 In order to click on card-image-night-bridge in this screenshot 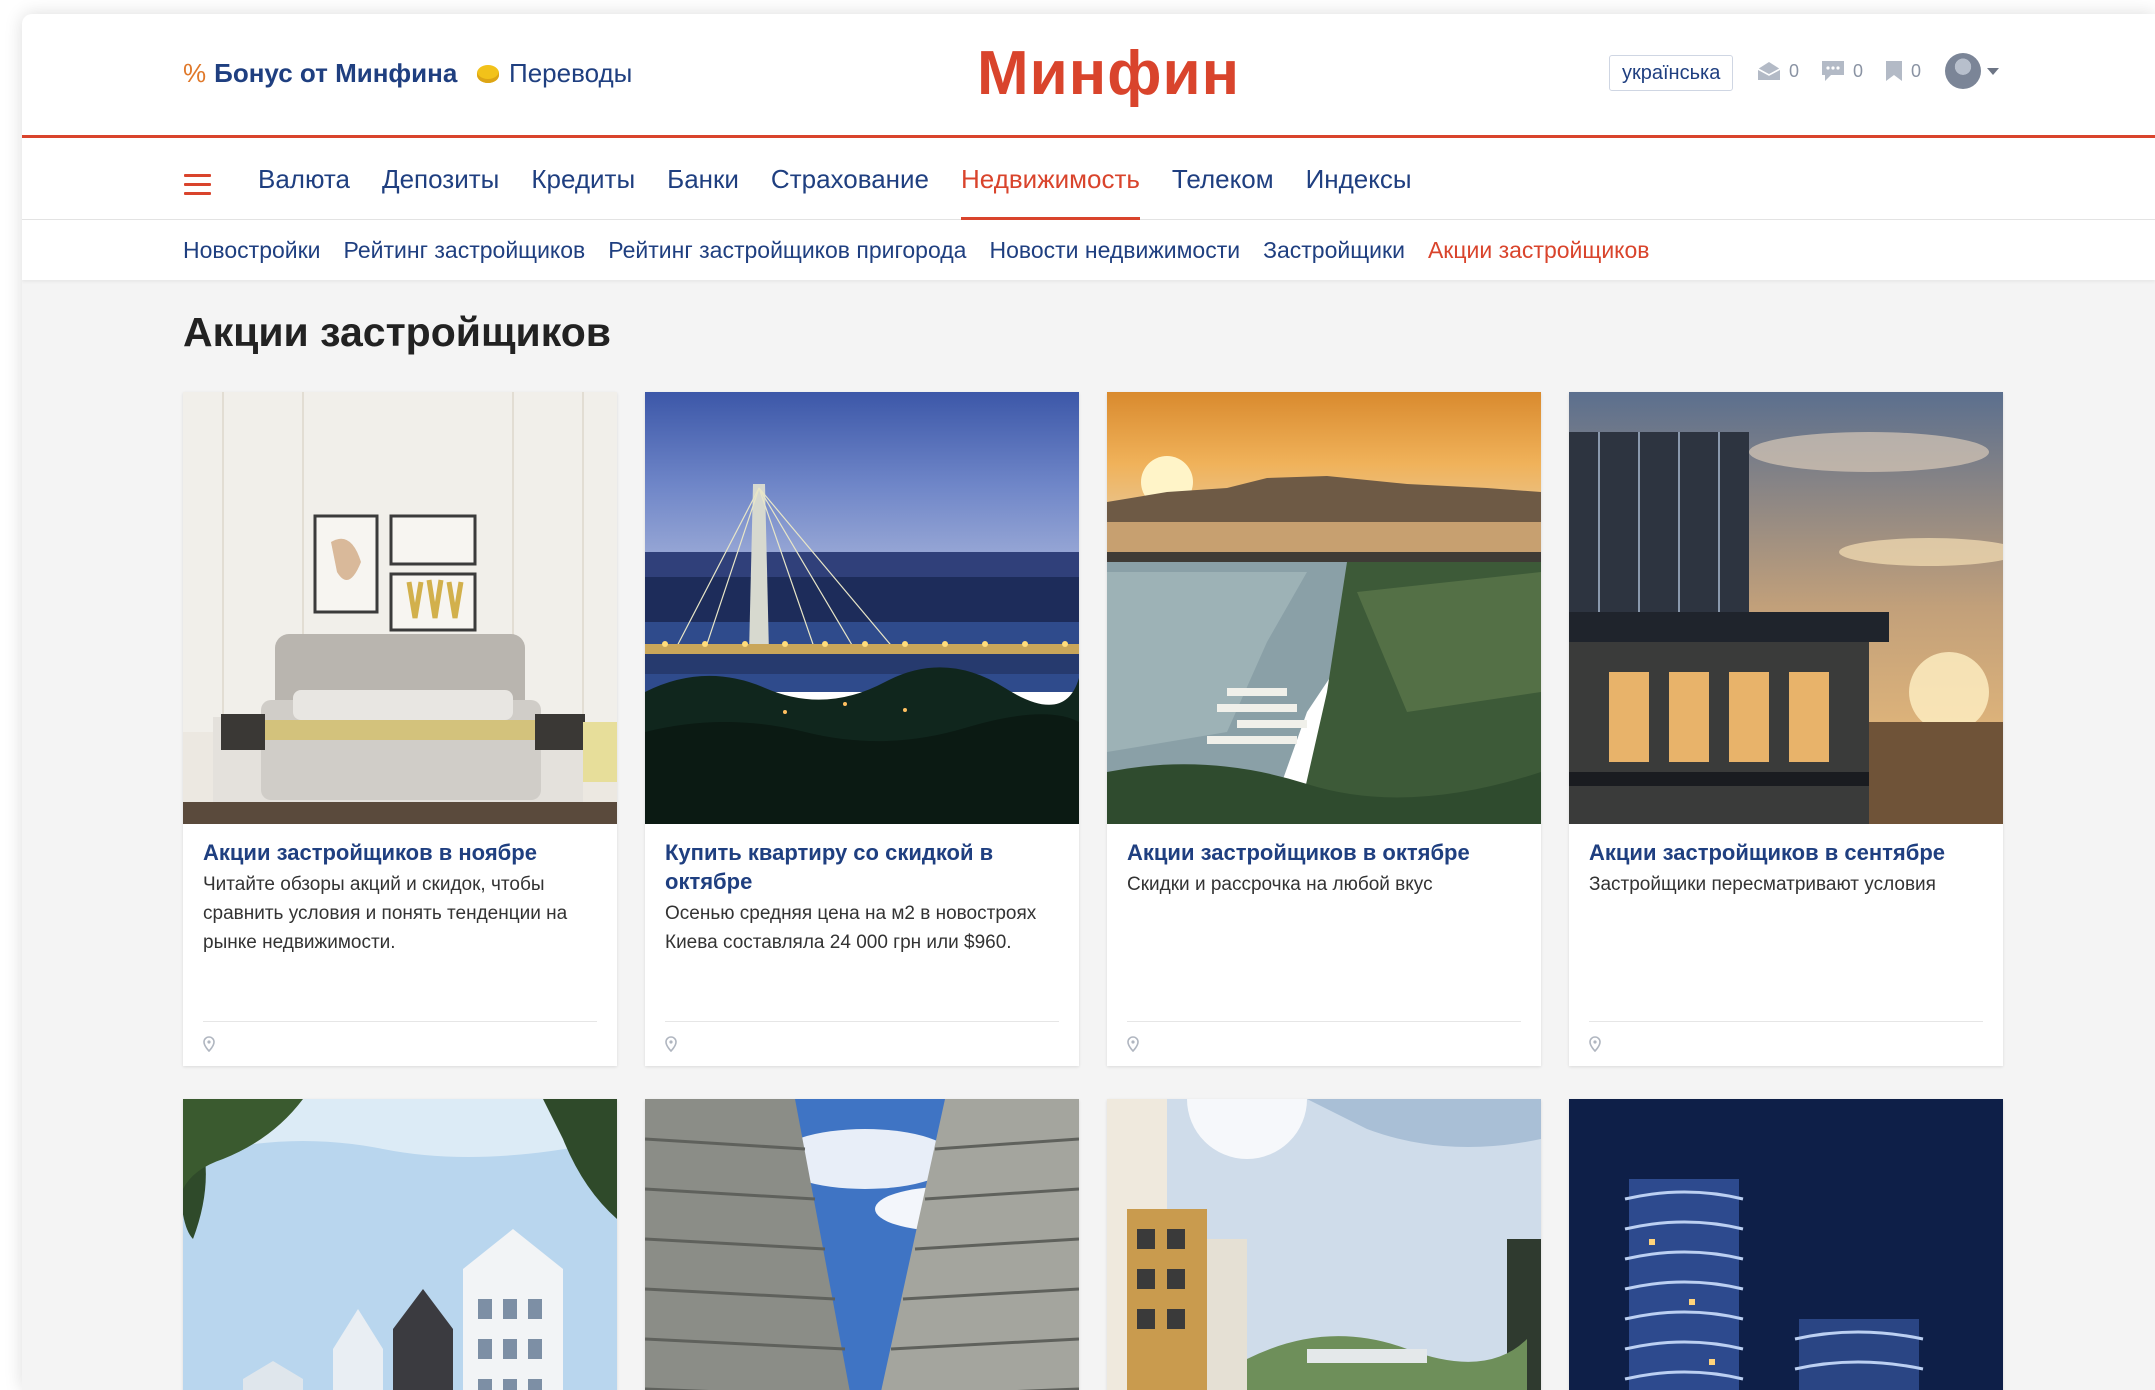, I will do `click(862, 608)`.